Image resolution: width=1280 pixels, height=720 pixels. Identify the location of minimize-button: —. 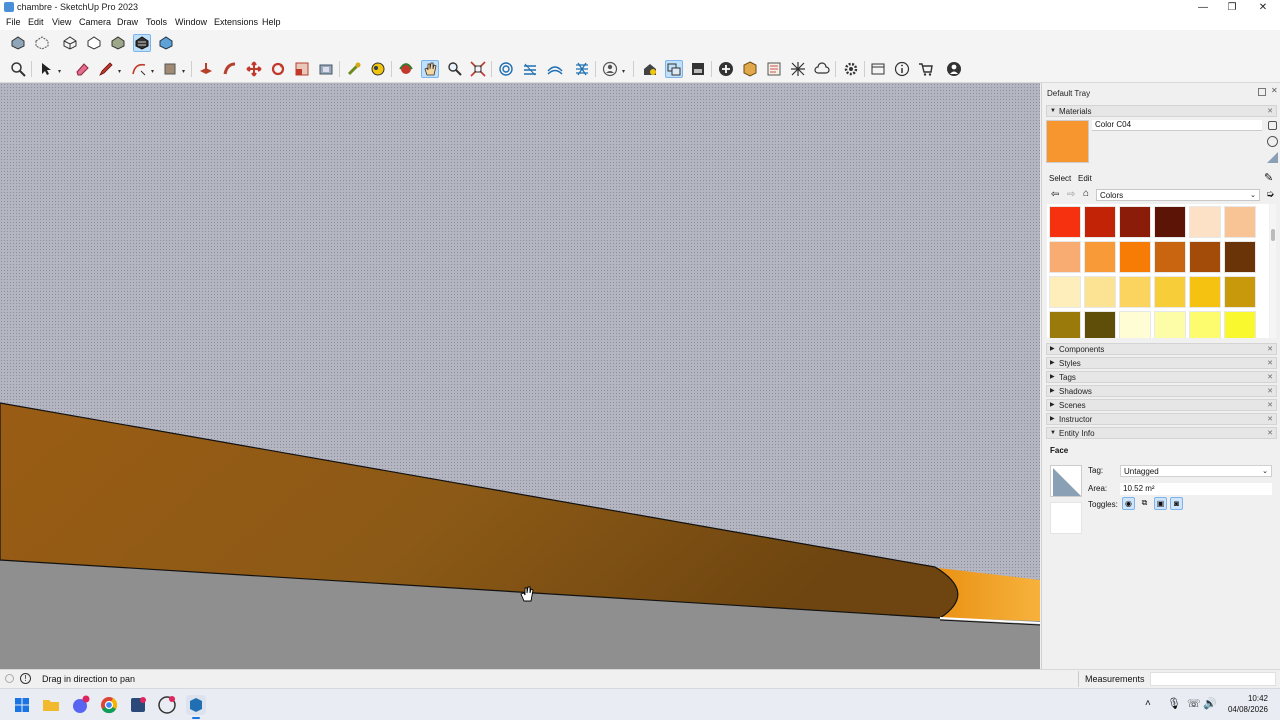
(1203, 7).